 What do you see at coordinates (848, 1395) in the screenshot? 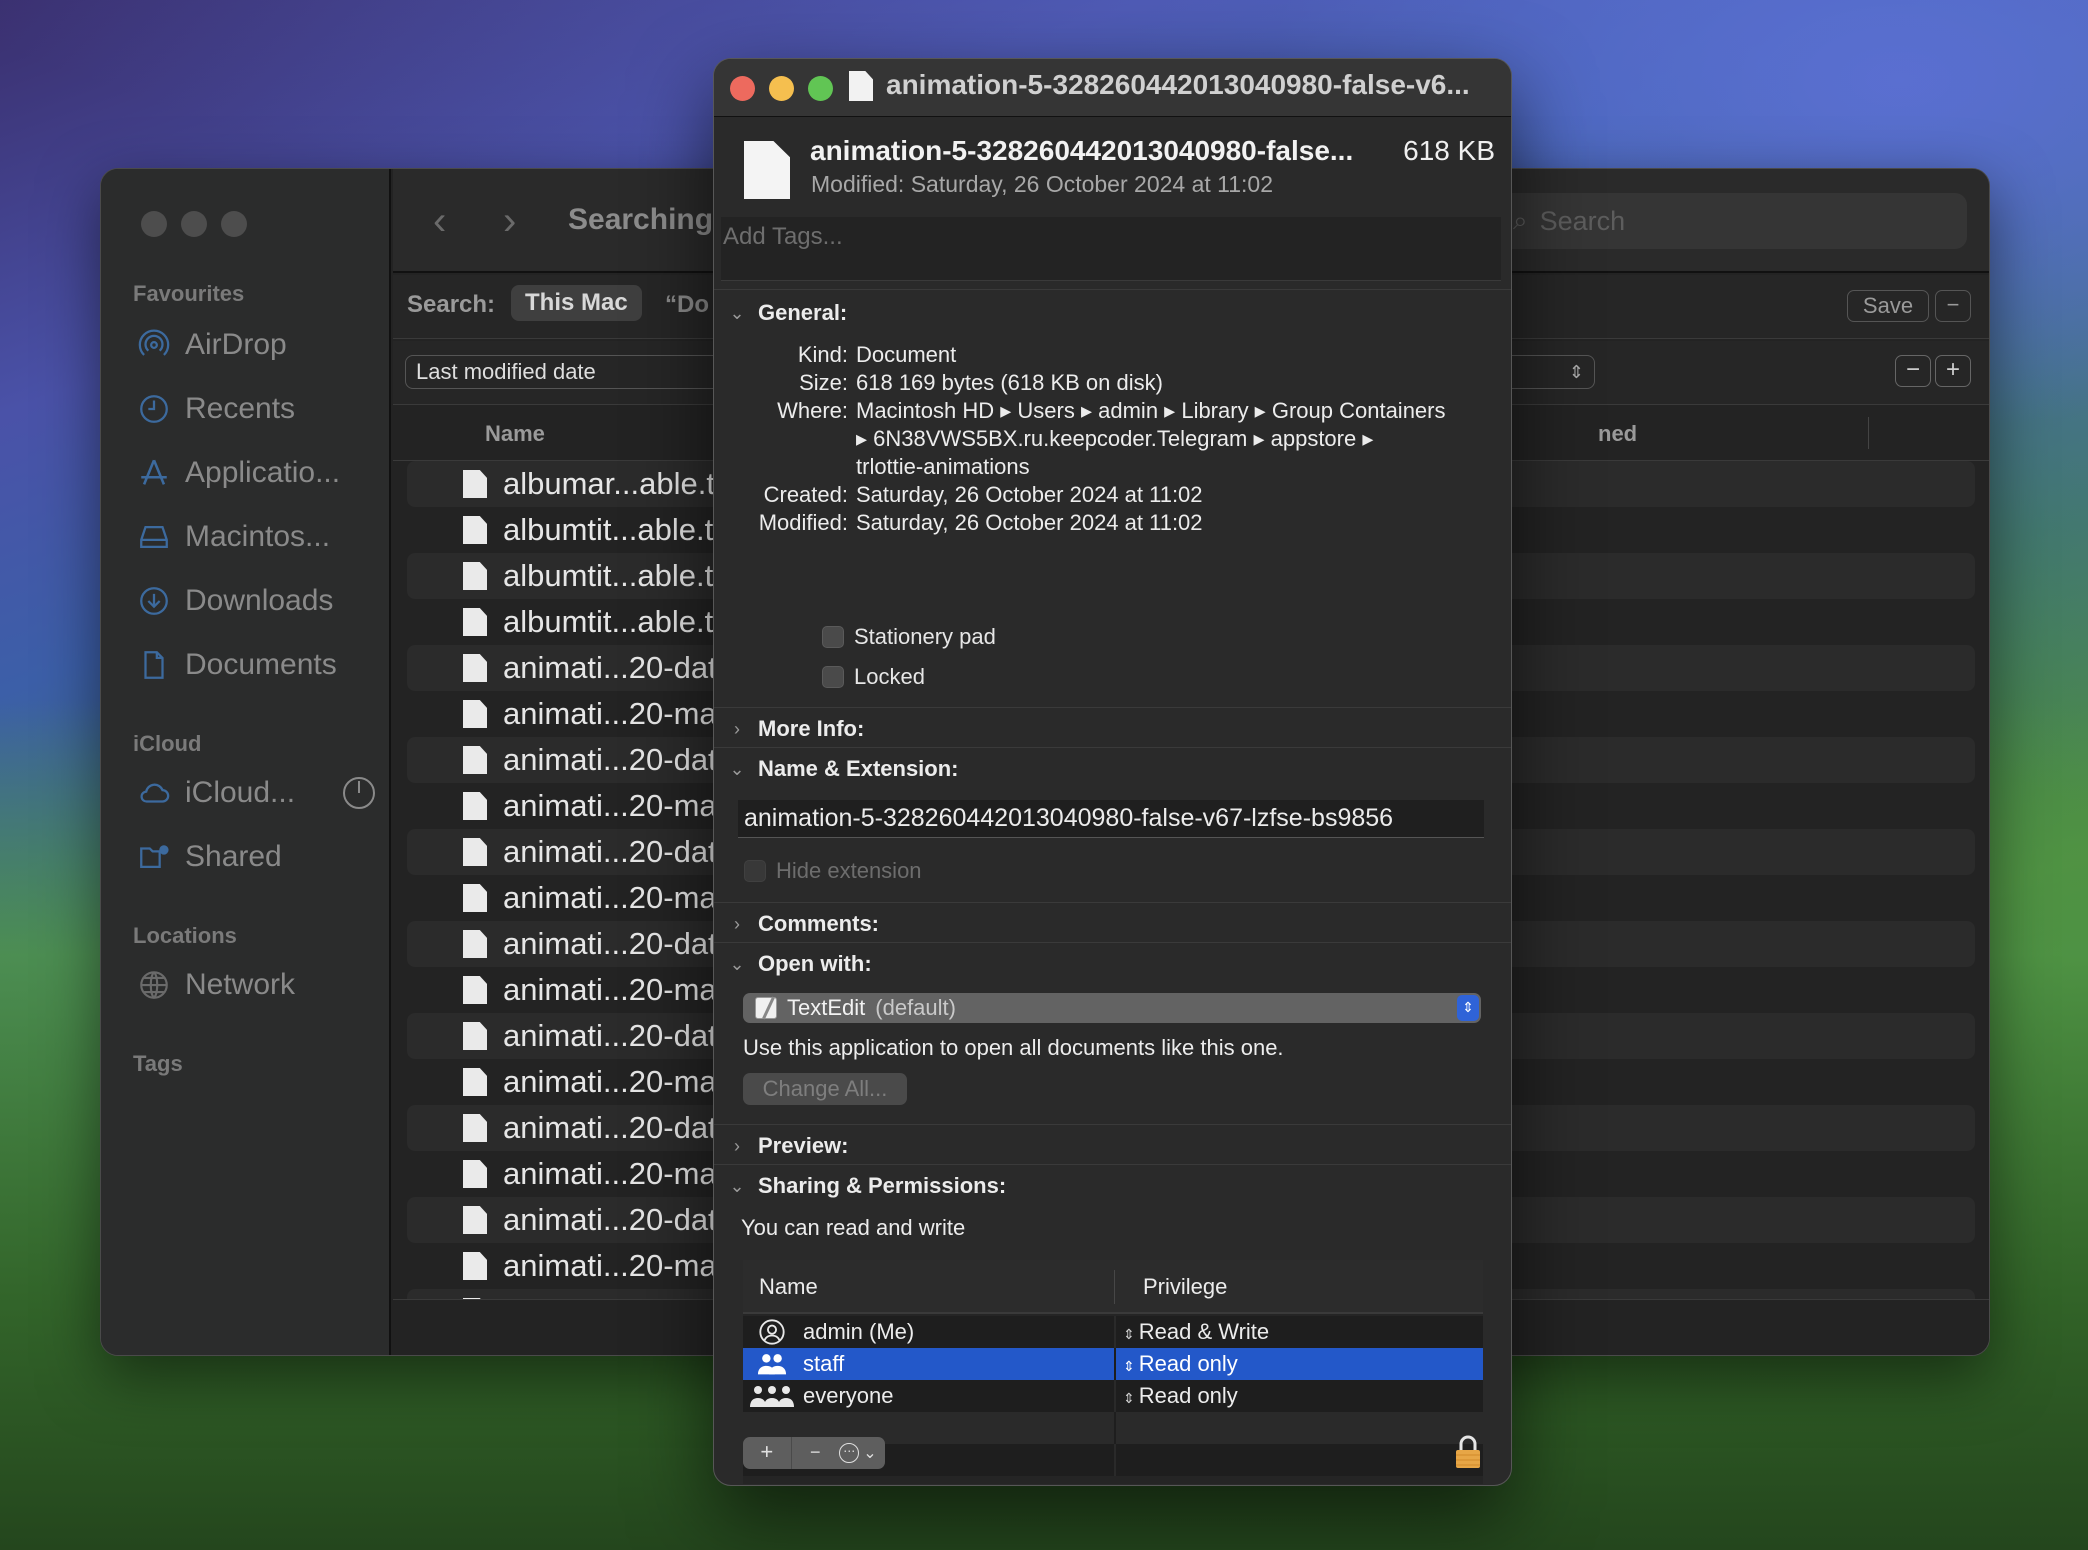
I see `permission-name: everyone` at bounding box center [848, 1395].